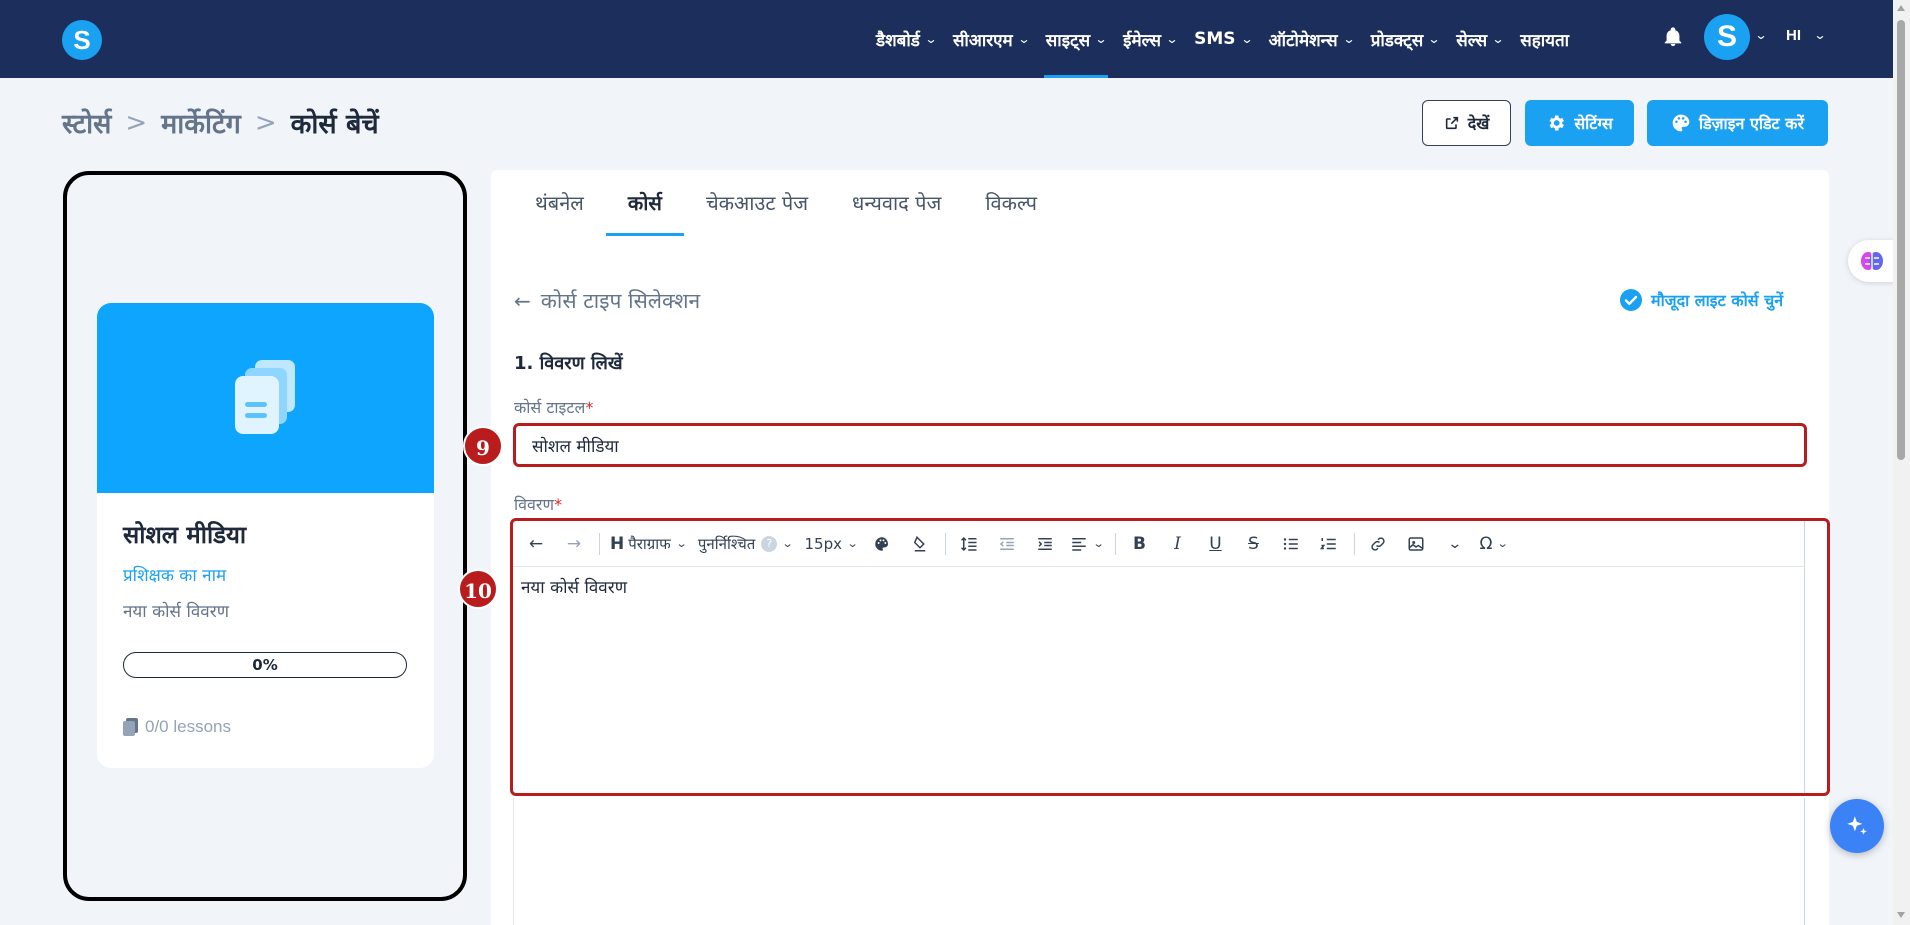  Describe the element at coordinates (757, 202) in the screenshot. I see `tab-checkout-page: चेकआउट पेज` at that location.